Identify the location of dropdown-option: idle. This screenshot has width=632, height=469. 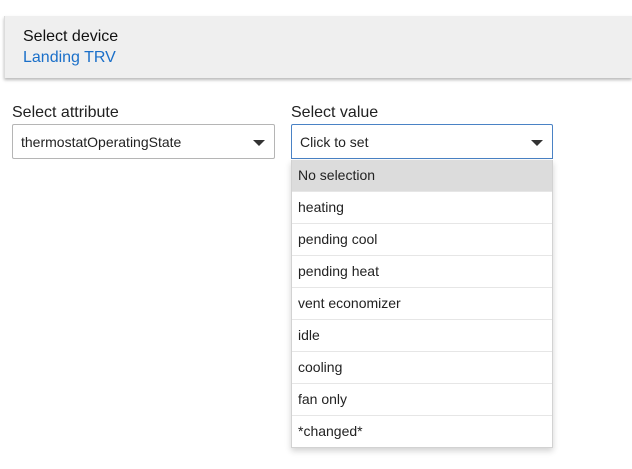
(422, 336).